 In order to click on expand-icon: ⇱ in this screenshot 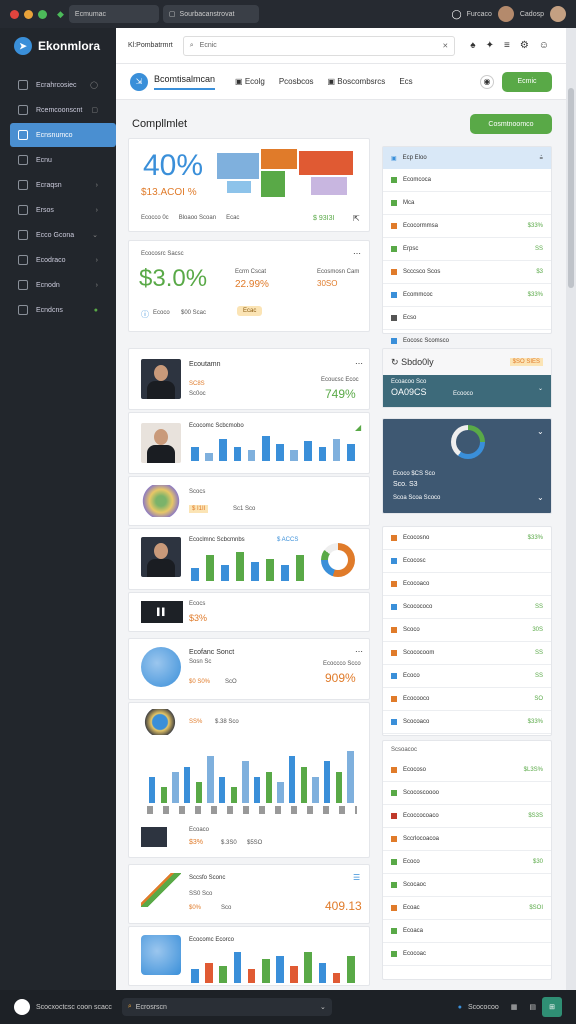, I will do `click(356, 218)`.